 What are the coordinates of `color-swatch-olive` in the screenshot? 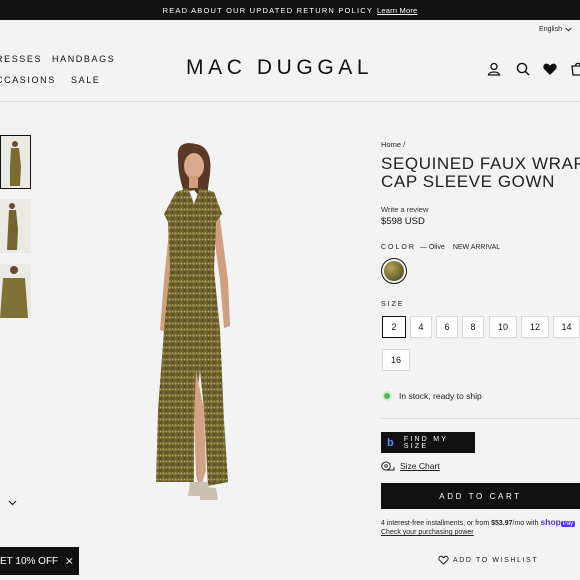 It's located at (394, 271).